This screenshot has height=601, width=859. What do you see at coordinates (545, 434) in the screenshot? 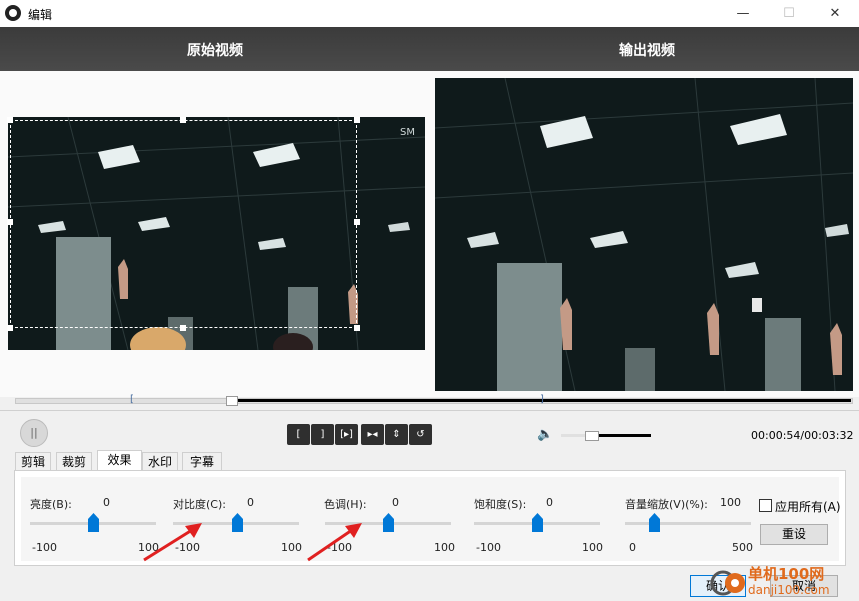
I see `volume-icon: 🔈` at bounding box center [545, 434].